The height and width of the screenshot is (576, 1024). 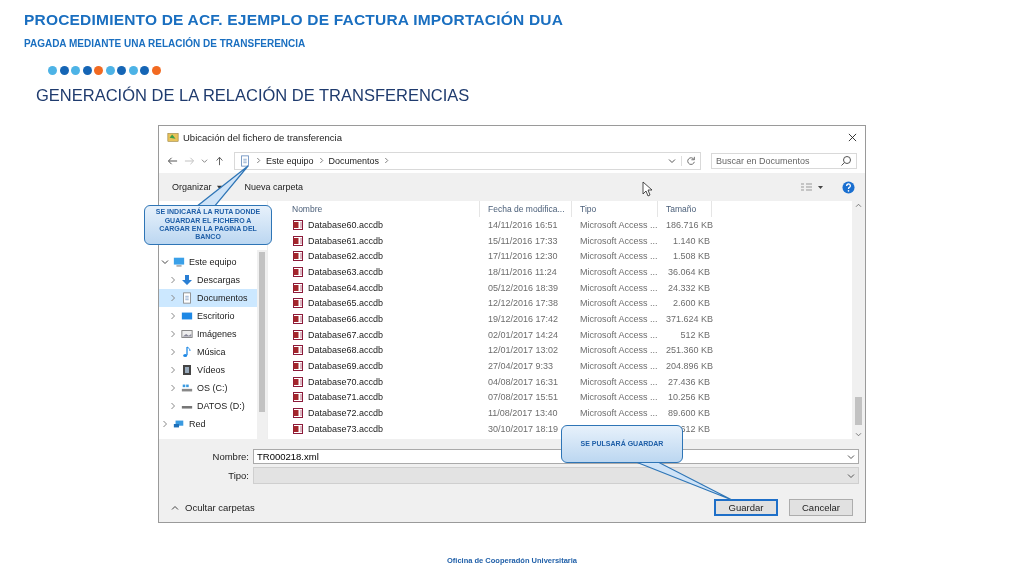 What do you see at coordinates (647, 189) in the screenshot?
I see `mouse-cursor-icon` at bounding box center [647, 189].